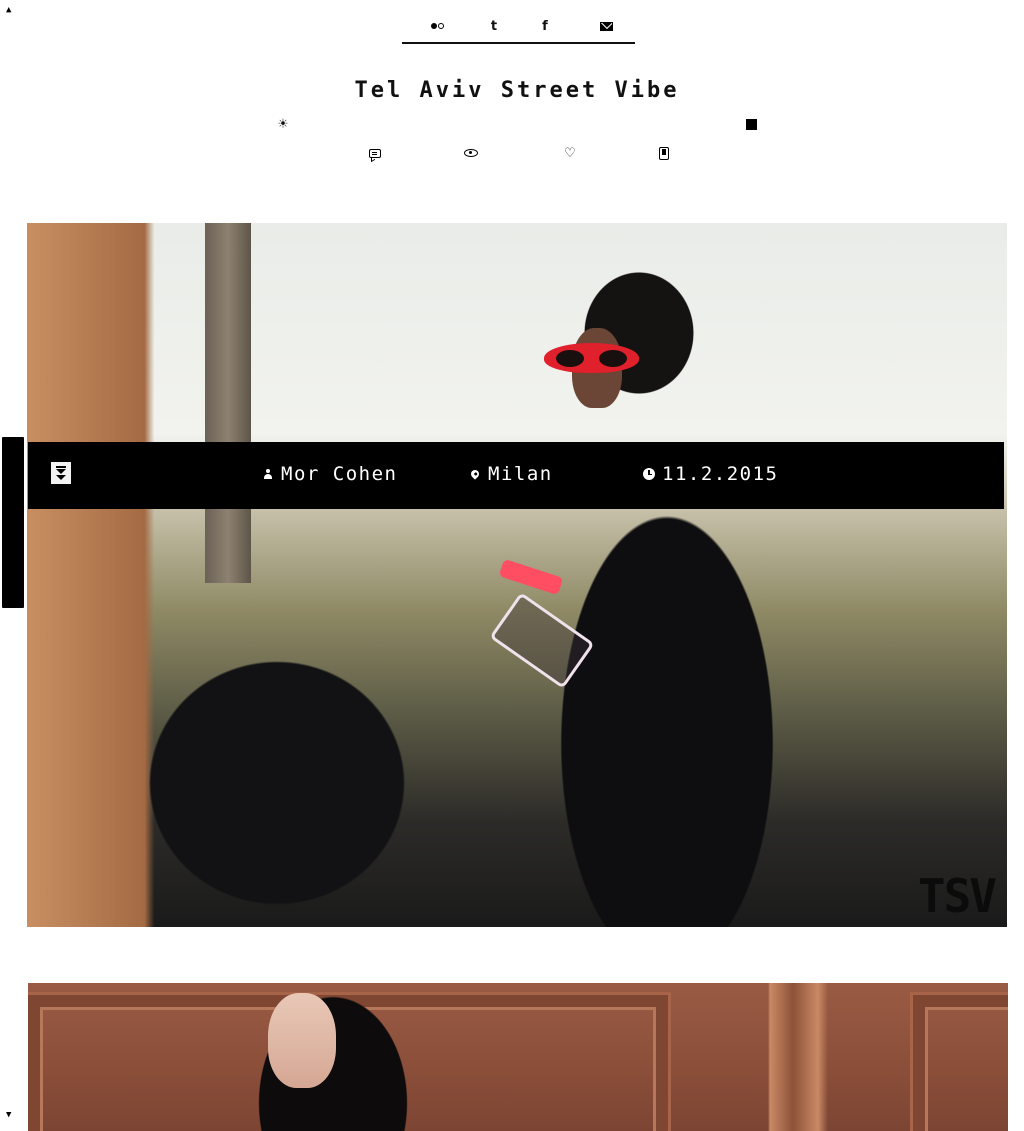 This screenshot has width=1024, height=1131. Describe the element at coordinates (545, 26) in the screenshot. I see `facebook-icon: f` at that location.